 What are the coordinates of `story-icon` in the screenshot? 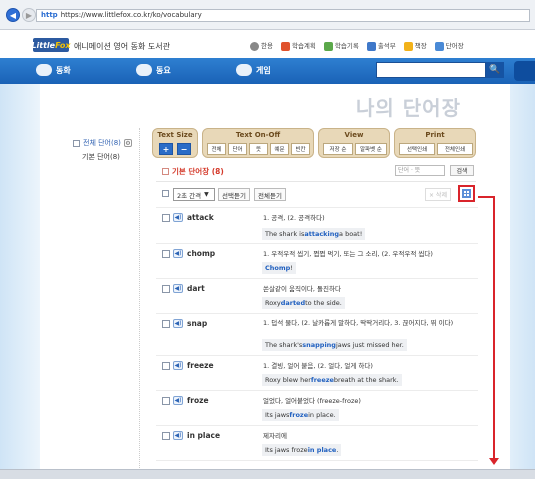 It's located at (44, 70).